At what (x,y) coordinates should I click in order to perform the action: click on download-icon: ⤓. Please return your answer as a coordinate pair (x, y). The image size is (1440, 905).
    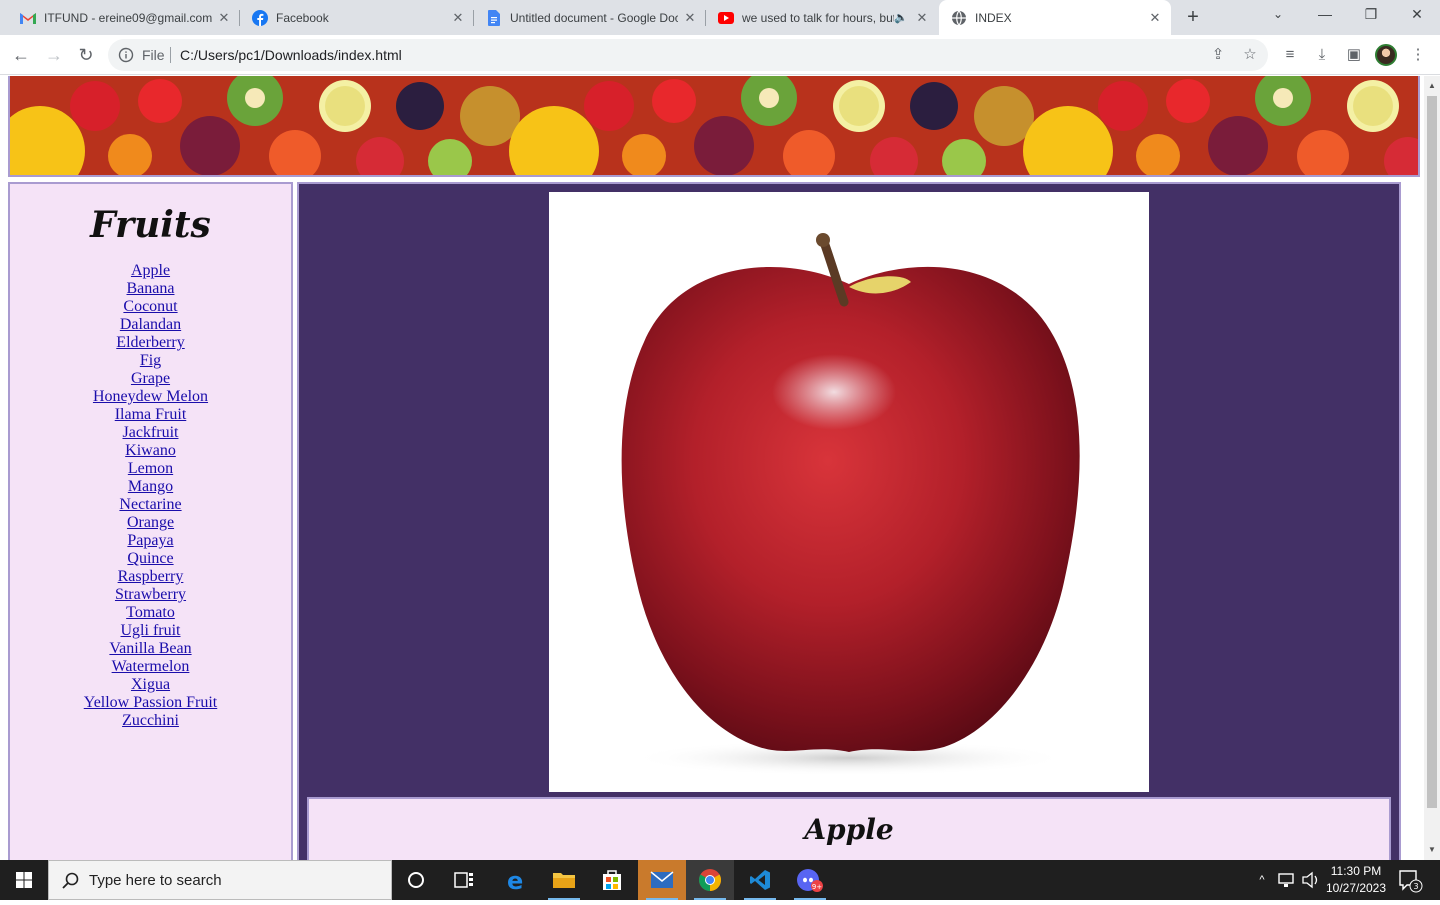
    Looking at the image, I should click on (1322, 55).